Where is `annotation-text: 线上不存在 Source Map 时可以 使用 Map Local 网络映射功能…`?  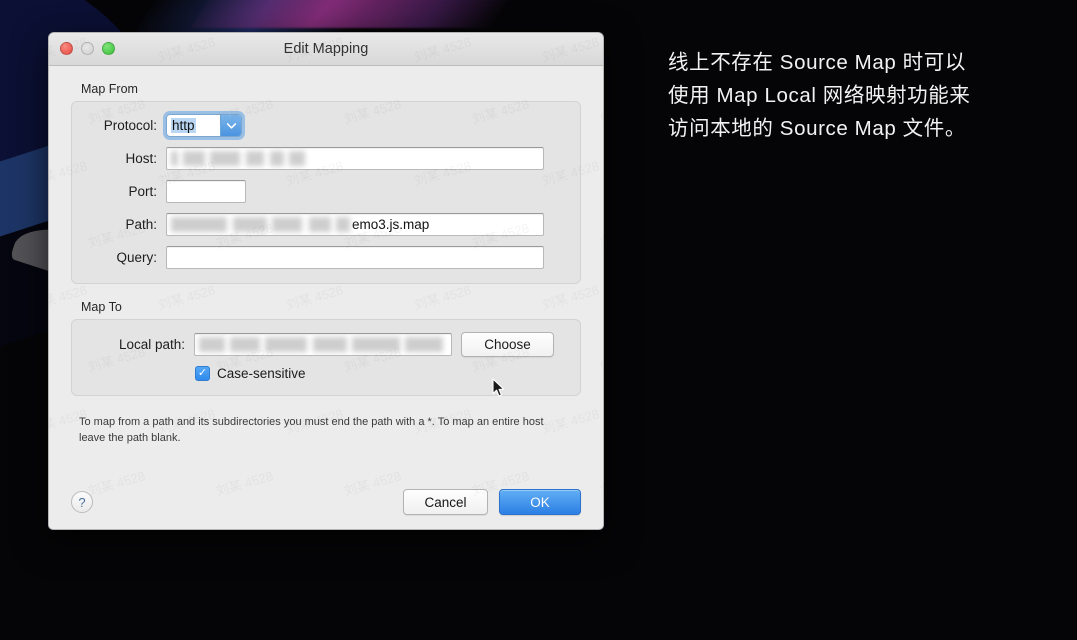
annotation-text: 线上不存在 Source Map 时可以 使用 Map Local 网络映射功能… is located at coordinates (833, 96).